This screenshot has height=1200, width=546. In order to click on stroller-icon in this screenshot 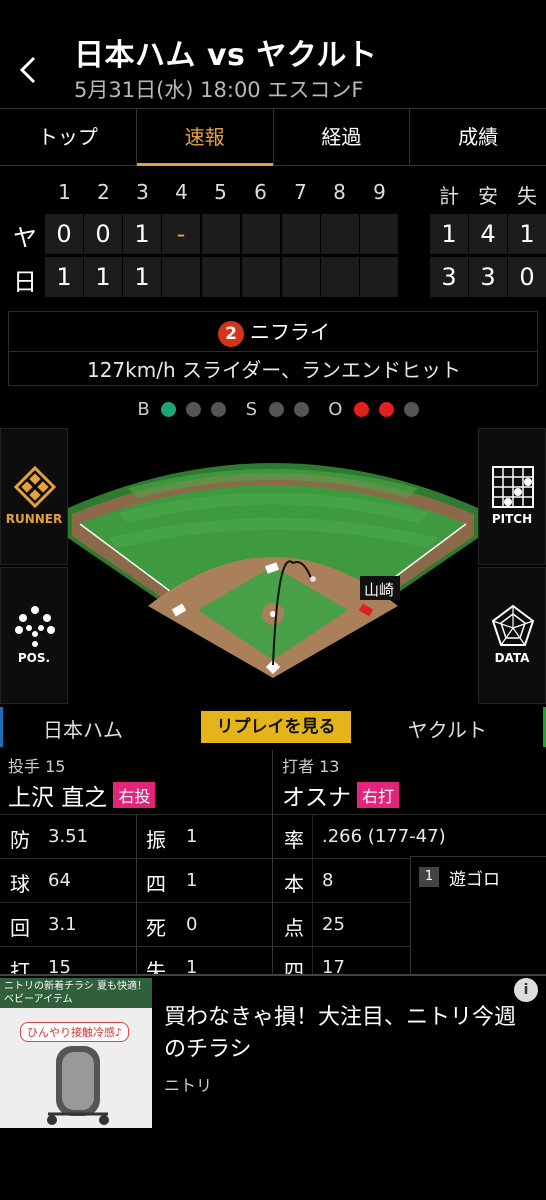, I will do `click(78, 1085)`.